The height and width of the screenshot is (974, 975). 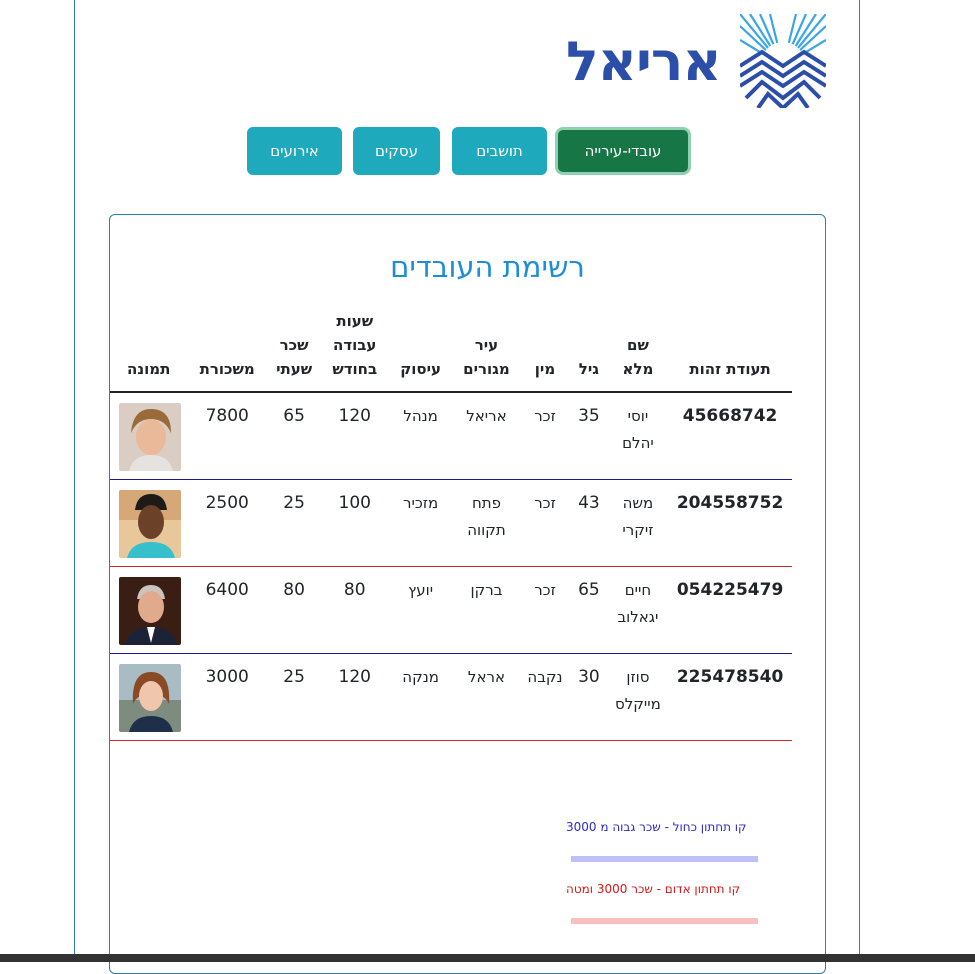 What do you see at coordinates (294, 436) in the screenshot?
I see `cell-rate: 65` at bounding box center [294, 436].